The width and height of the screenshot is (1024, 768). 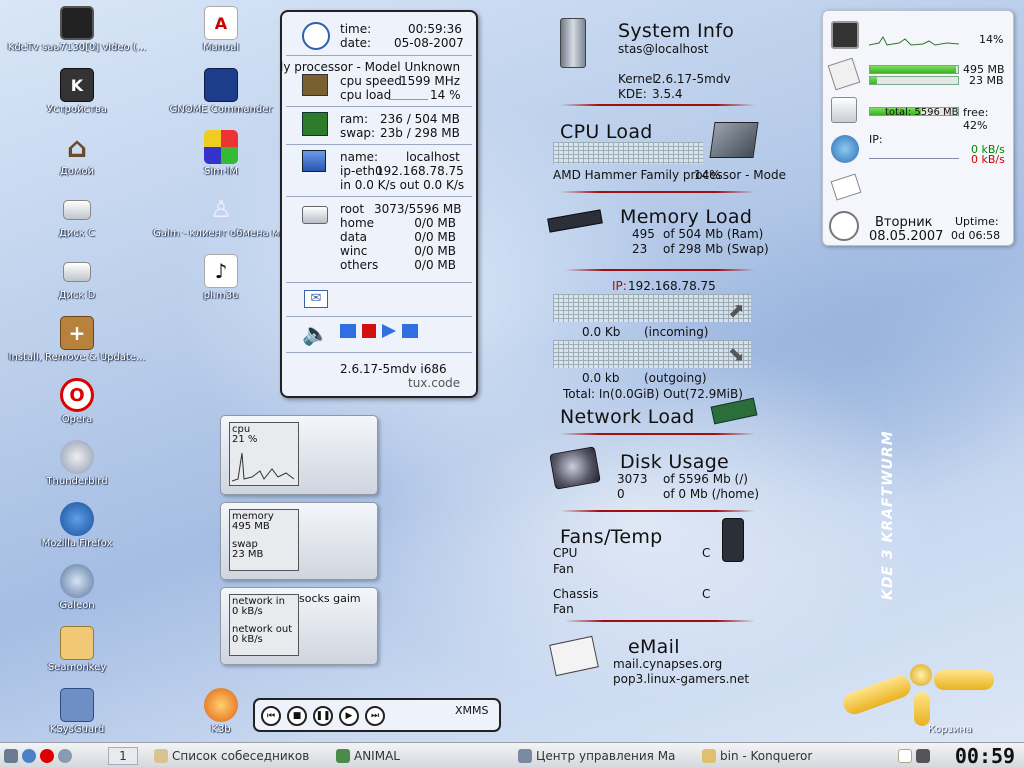 What do you see at coordinates (844, 74) in the screenshot?
I see `memory-icon` at bounding box center [844, 74].